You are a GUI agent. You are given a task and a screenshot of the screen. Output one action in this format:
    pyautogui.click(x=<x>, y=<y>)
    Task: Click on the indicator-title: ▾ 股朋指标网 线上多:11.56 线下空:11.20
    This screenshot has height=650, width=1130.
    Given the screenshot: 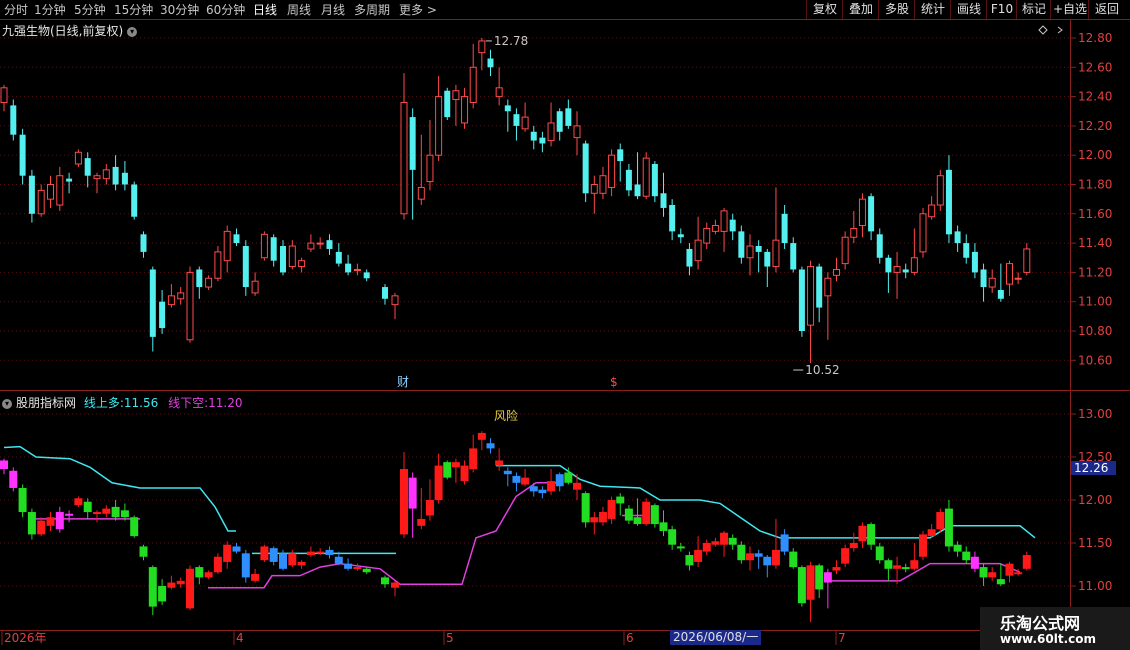 What is the action you would take?
    pyautogui.click(x=122, y=402)
    